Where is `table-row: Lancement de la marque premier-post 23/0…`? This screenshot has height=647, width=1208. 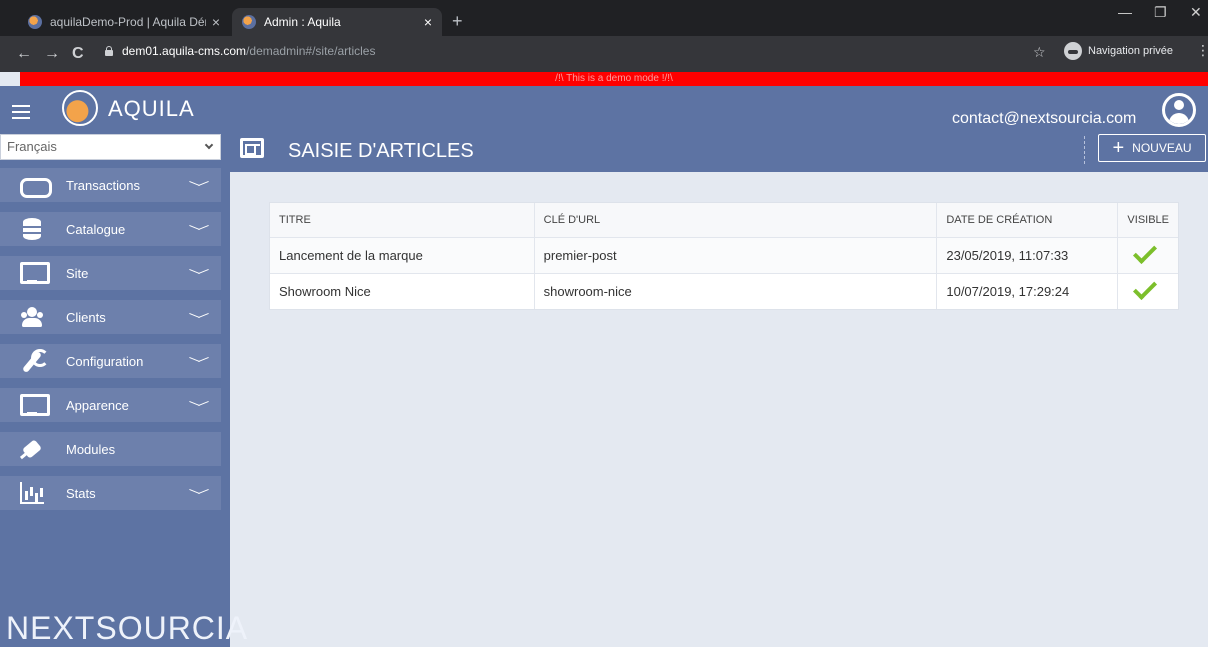 table-row: Lancement de la marque premier-post 23/0… is located at coordinates (724, 254).